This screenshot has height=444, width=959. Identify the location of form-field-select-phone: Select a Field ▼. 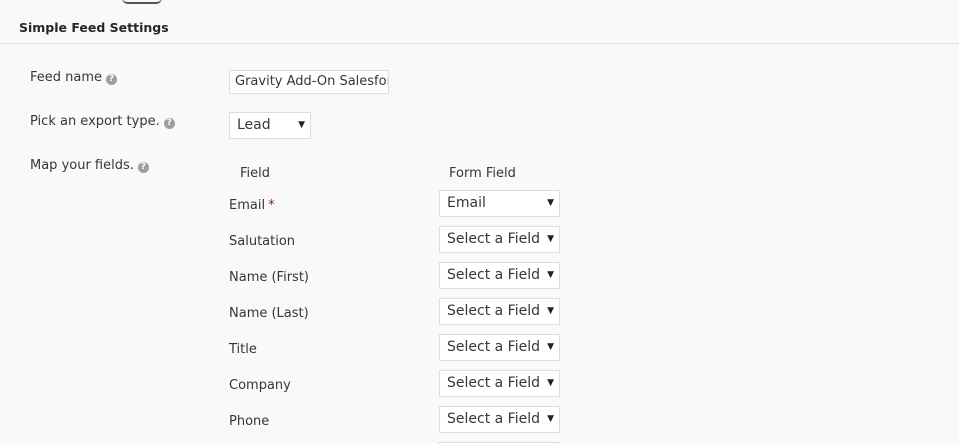
(499, 419).